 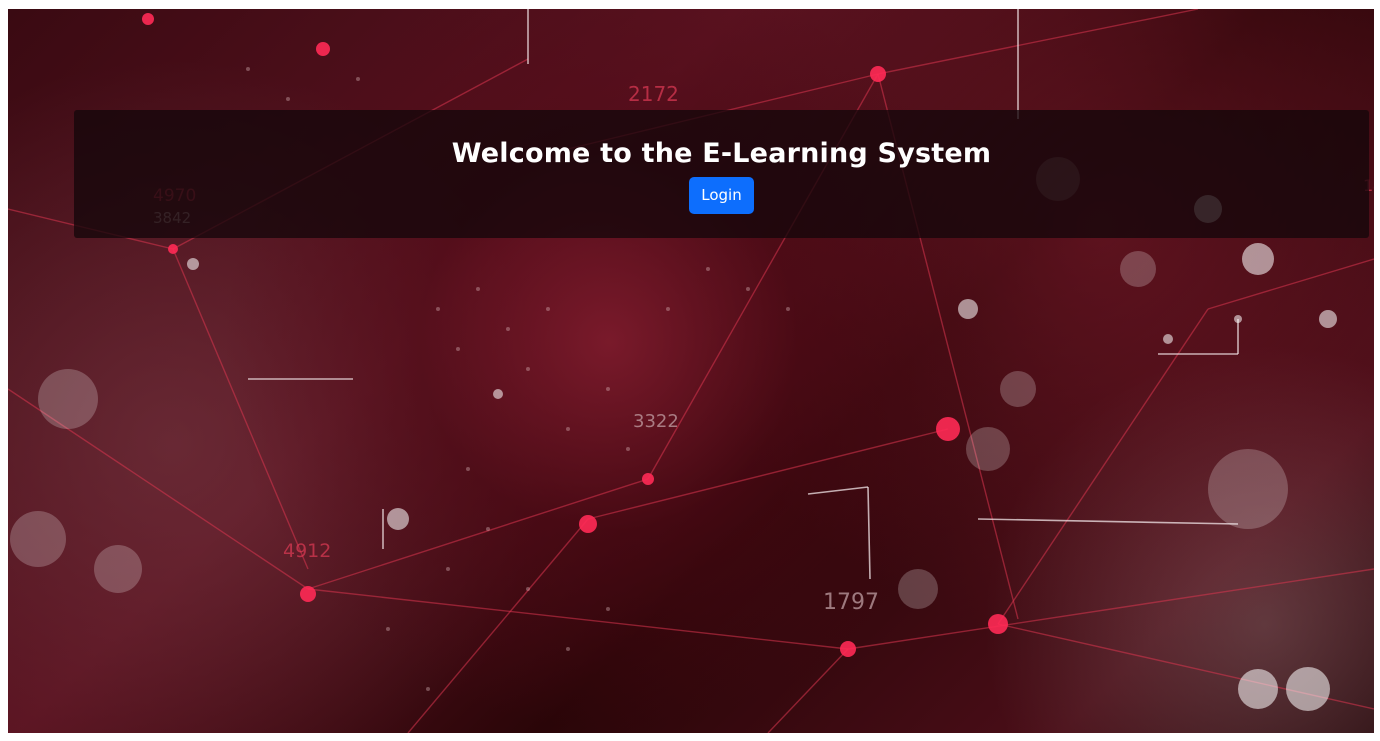 I want to click on login-button: Login, so click(x=721, y=195).